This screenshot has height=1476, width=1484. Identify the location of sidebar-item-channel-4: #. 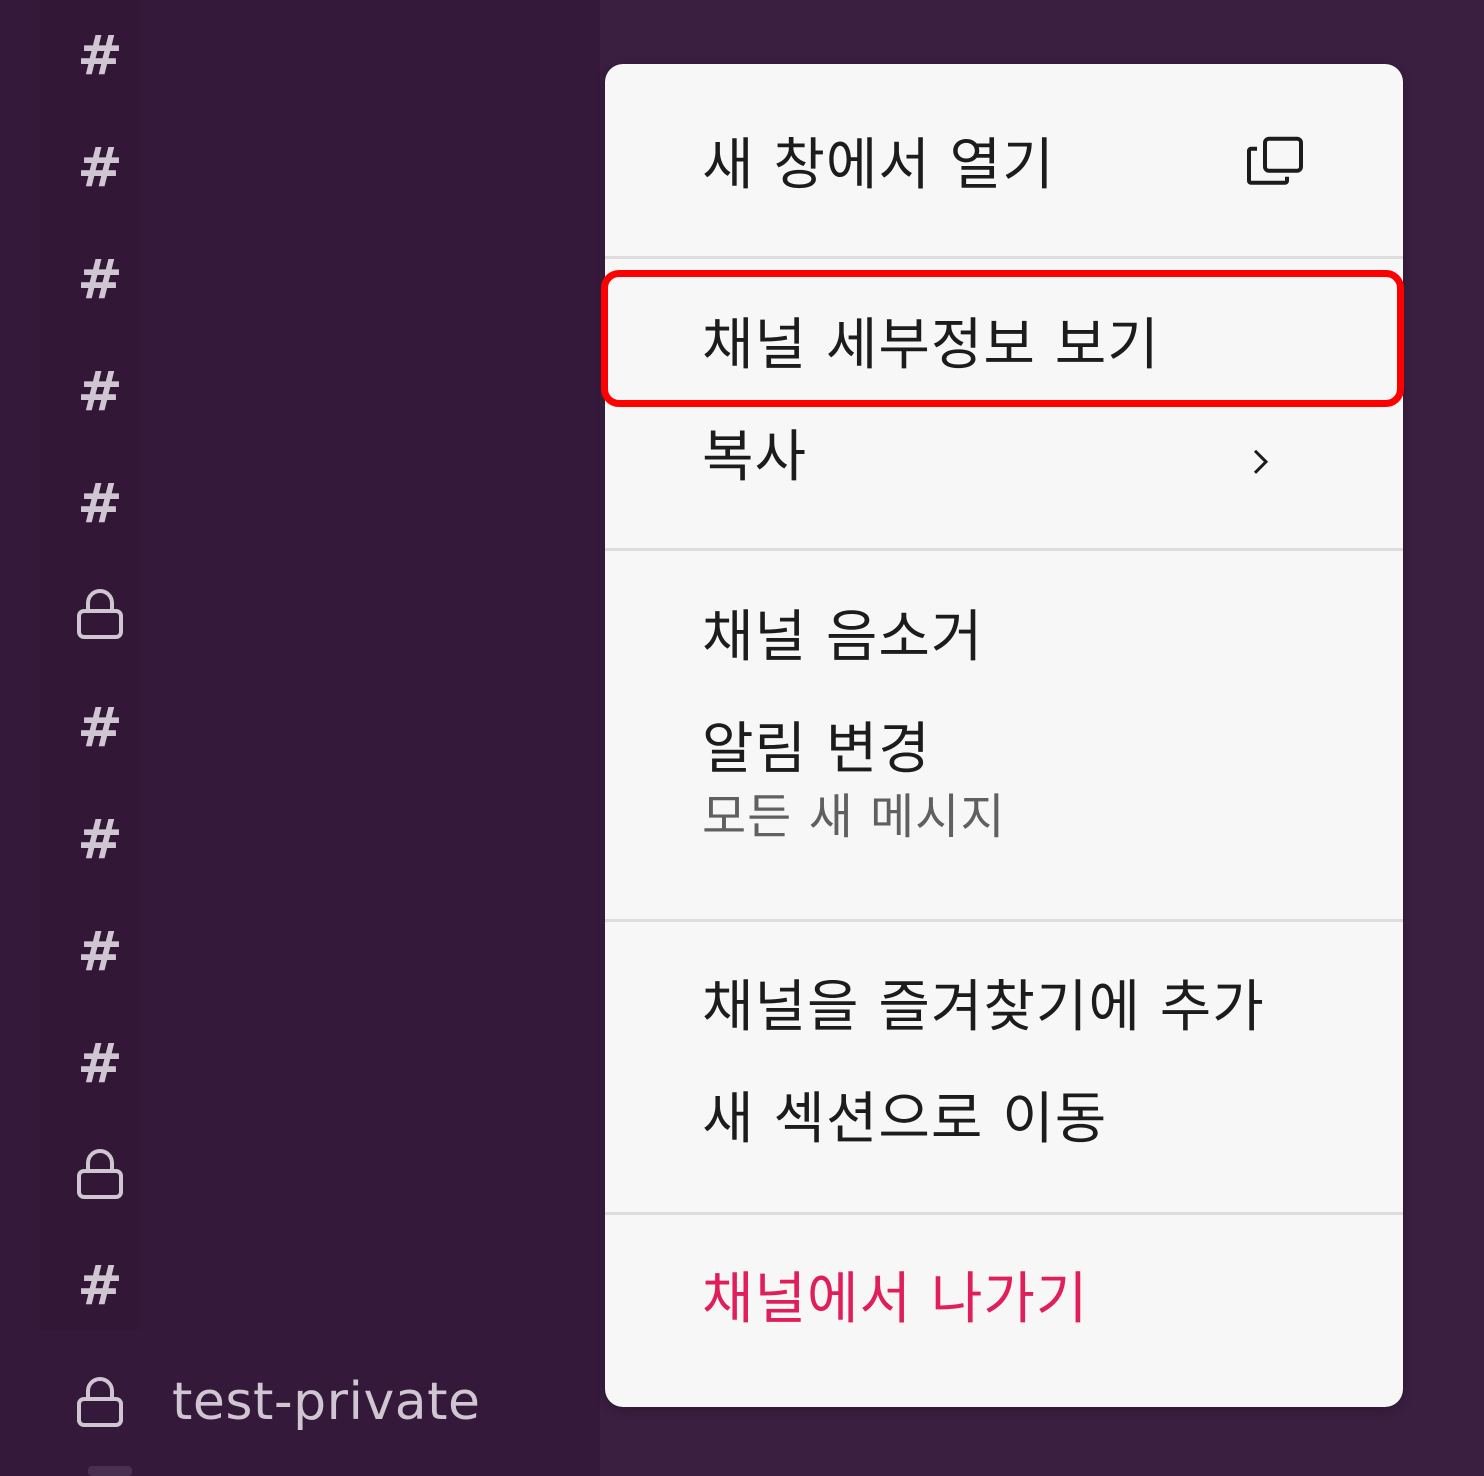
(100, 392).